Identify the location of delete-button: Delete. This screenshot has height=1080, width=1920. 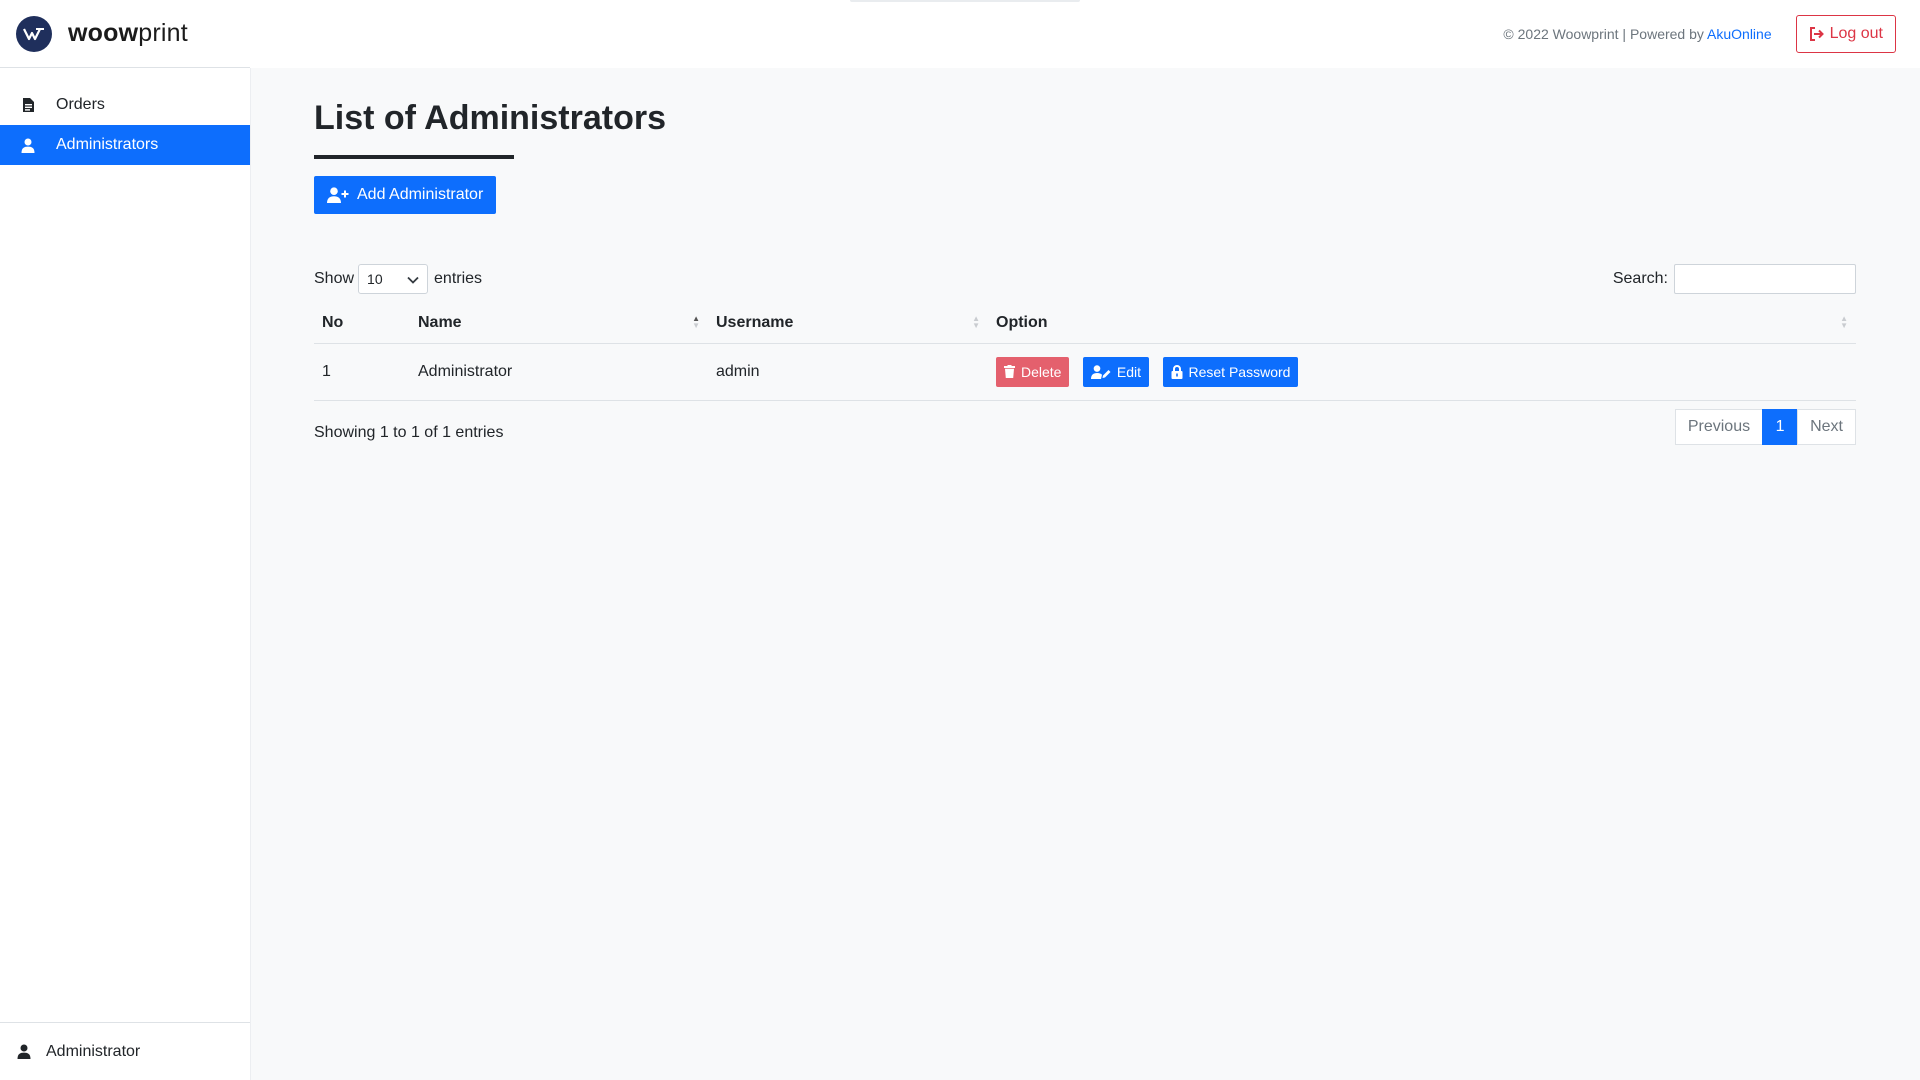
(1033, 371).